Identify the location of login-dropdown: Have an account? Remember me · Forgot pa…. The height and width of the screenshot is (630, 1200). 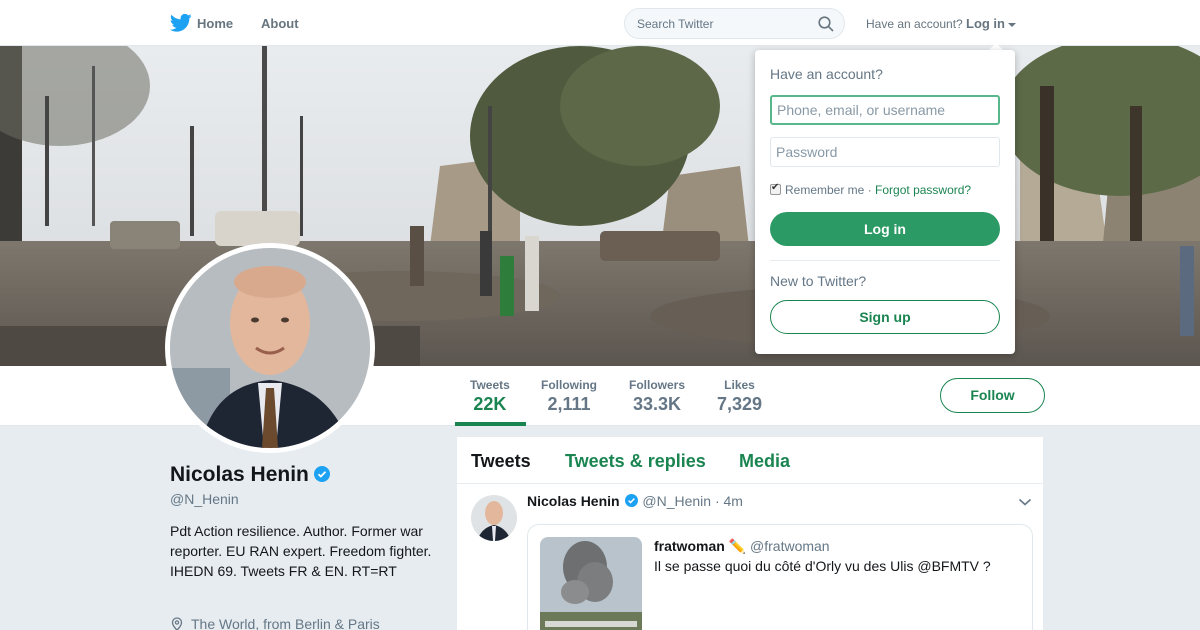
(885, 202).